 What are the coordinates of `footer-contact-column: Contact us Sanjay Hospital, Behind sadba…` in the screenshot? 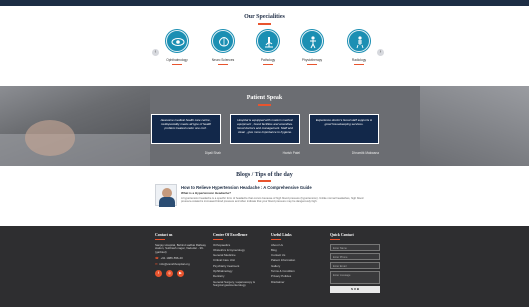 It's located at (185, 255).